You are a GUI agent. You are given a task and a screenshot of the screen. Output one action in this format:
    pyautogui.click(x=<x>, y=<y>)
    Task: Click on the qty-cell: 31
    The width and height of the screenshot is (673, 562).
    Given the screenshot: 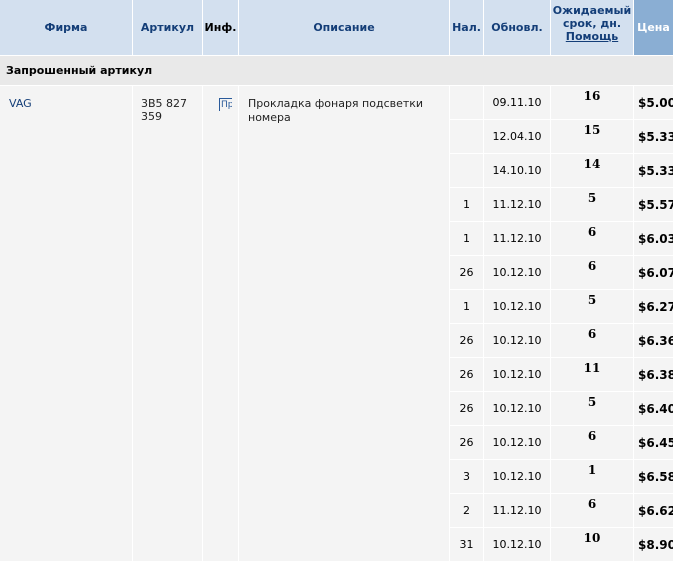 What is the action you would take?
    pyautogui.click(x=467, y=545)
    